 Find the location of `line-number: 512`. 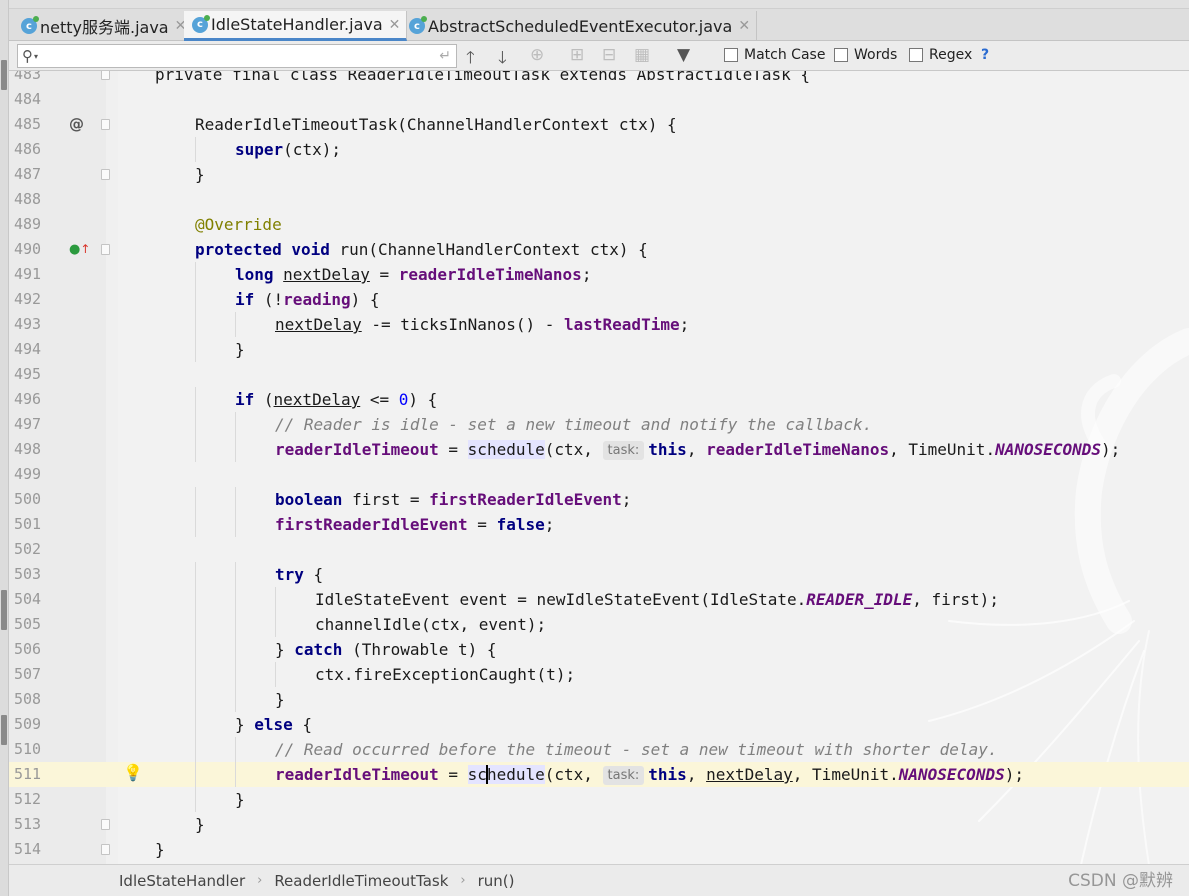

line-number: 512 is located at coordinates (34, 799).